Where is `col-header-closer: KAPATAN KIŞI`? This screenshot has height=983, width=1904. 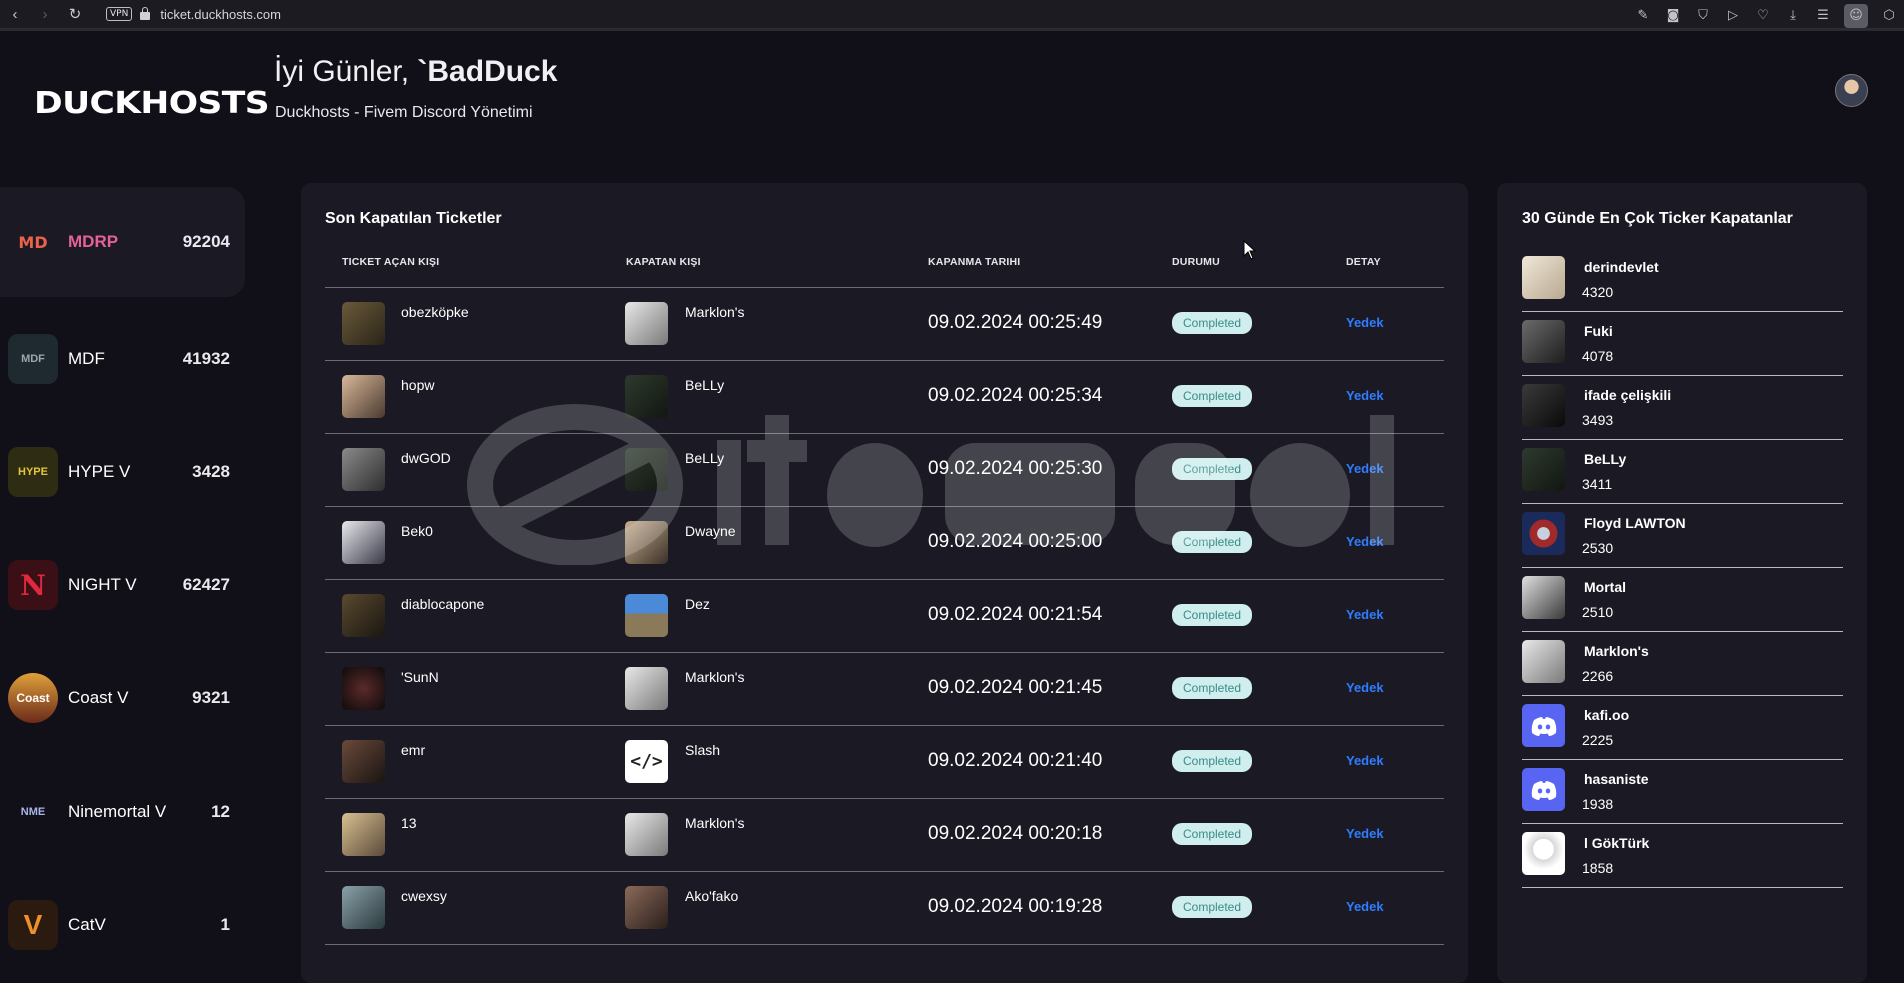
col-header-closer: KAPATAN KIŞI is located at coordinates (663, 262).